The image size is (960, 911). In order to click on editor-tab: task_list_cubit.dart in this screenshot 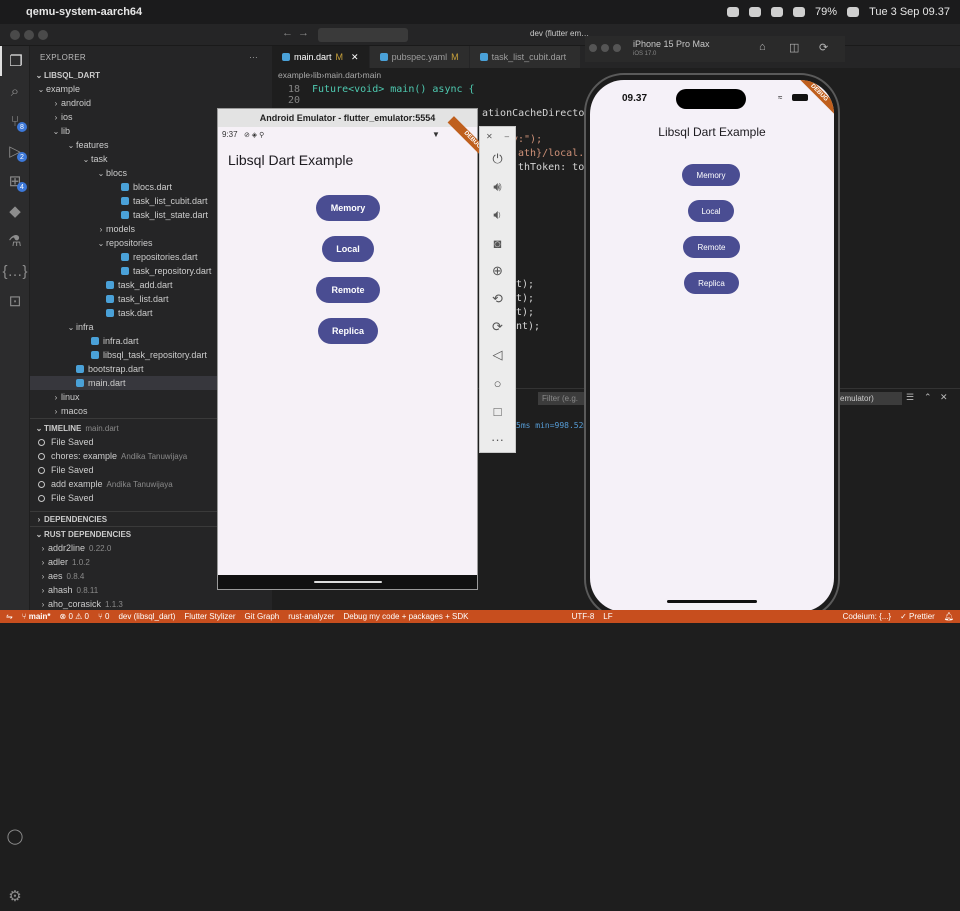, I will do `click(525, 57)`.